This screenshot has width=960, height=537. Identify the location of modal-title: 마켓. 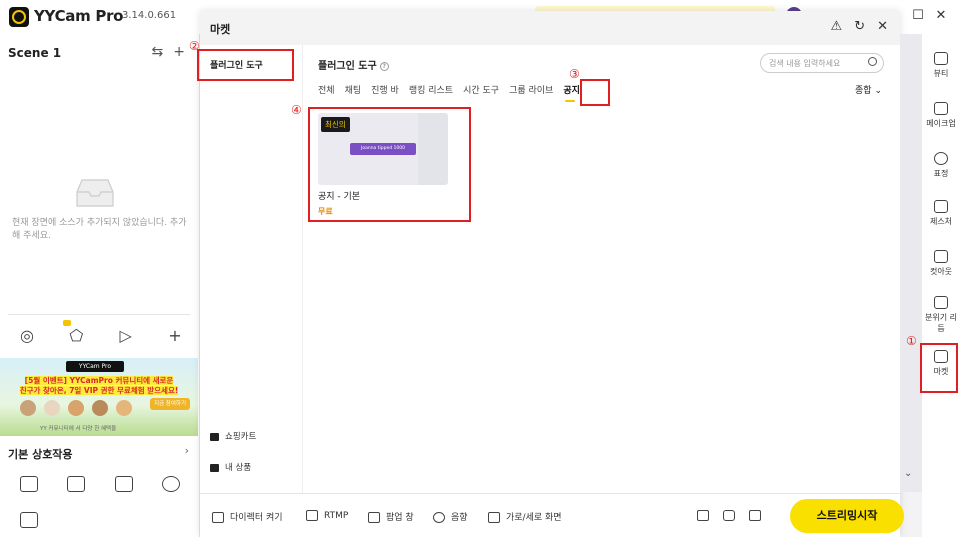
(220, 29).